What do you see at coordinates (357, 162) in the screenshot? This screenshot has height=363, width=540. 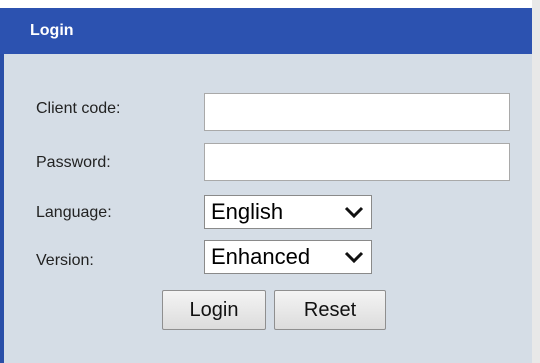 I see `password-input` at bounding box center [357, 162].